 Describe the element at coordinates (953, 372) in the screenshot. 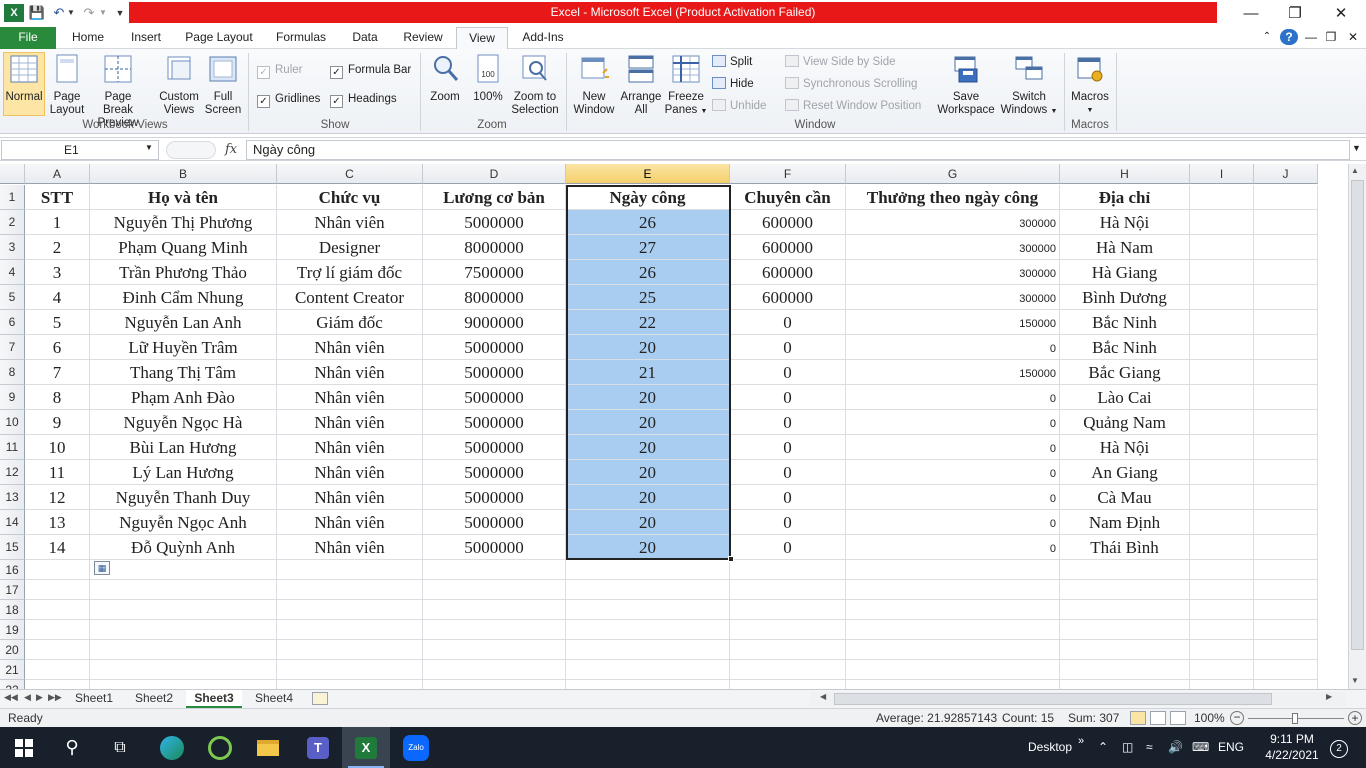

I see `data-cell: 150000` at that location.